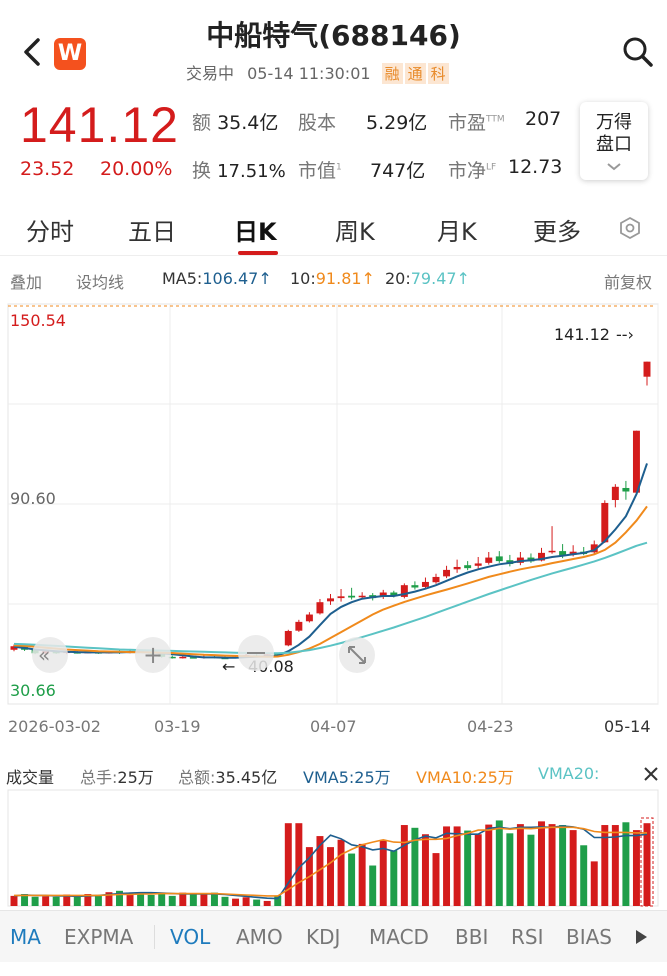  What do you see at coordinates (476, 123) in the screenshot?
I see `stat-pe: 市盈TTM` at bounding box center [476, 123].